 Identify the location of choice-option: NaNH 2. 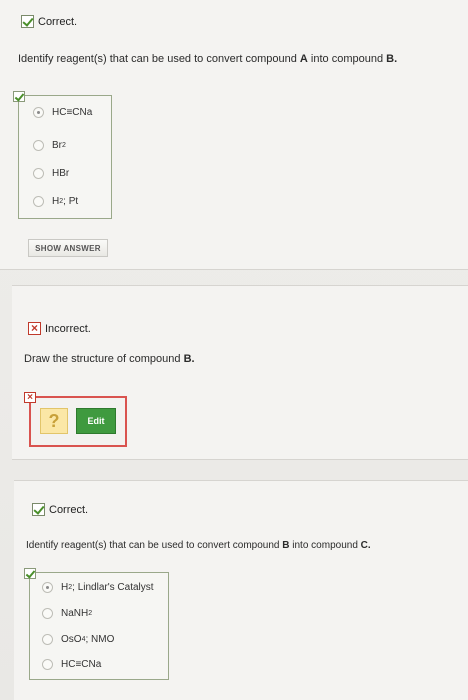
(67, 613).